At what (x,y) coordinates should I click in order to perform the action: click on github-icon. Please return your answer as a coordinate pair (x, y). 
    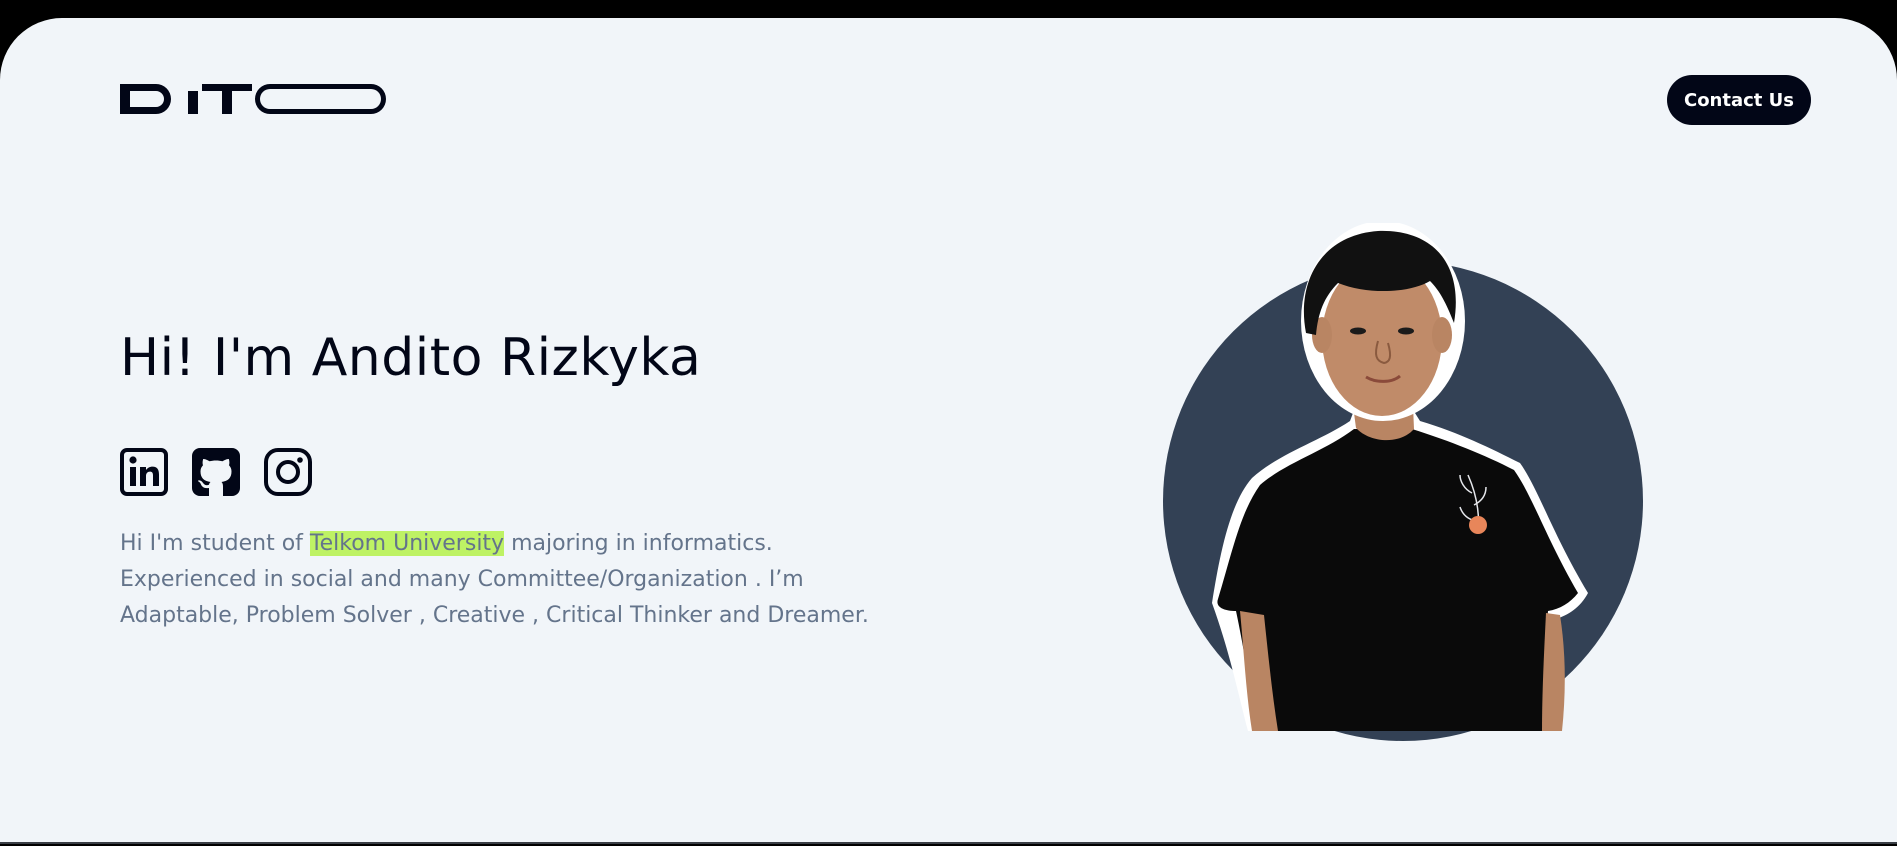
    Looking at the image, I should click on (216, 472).